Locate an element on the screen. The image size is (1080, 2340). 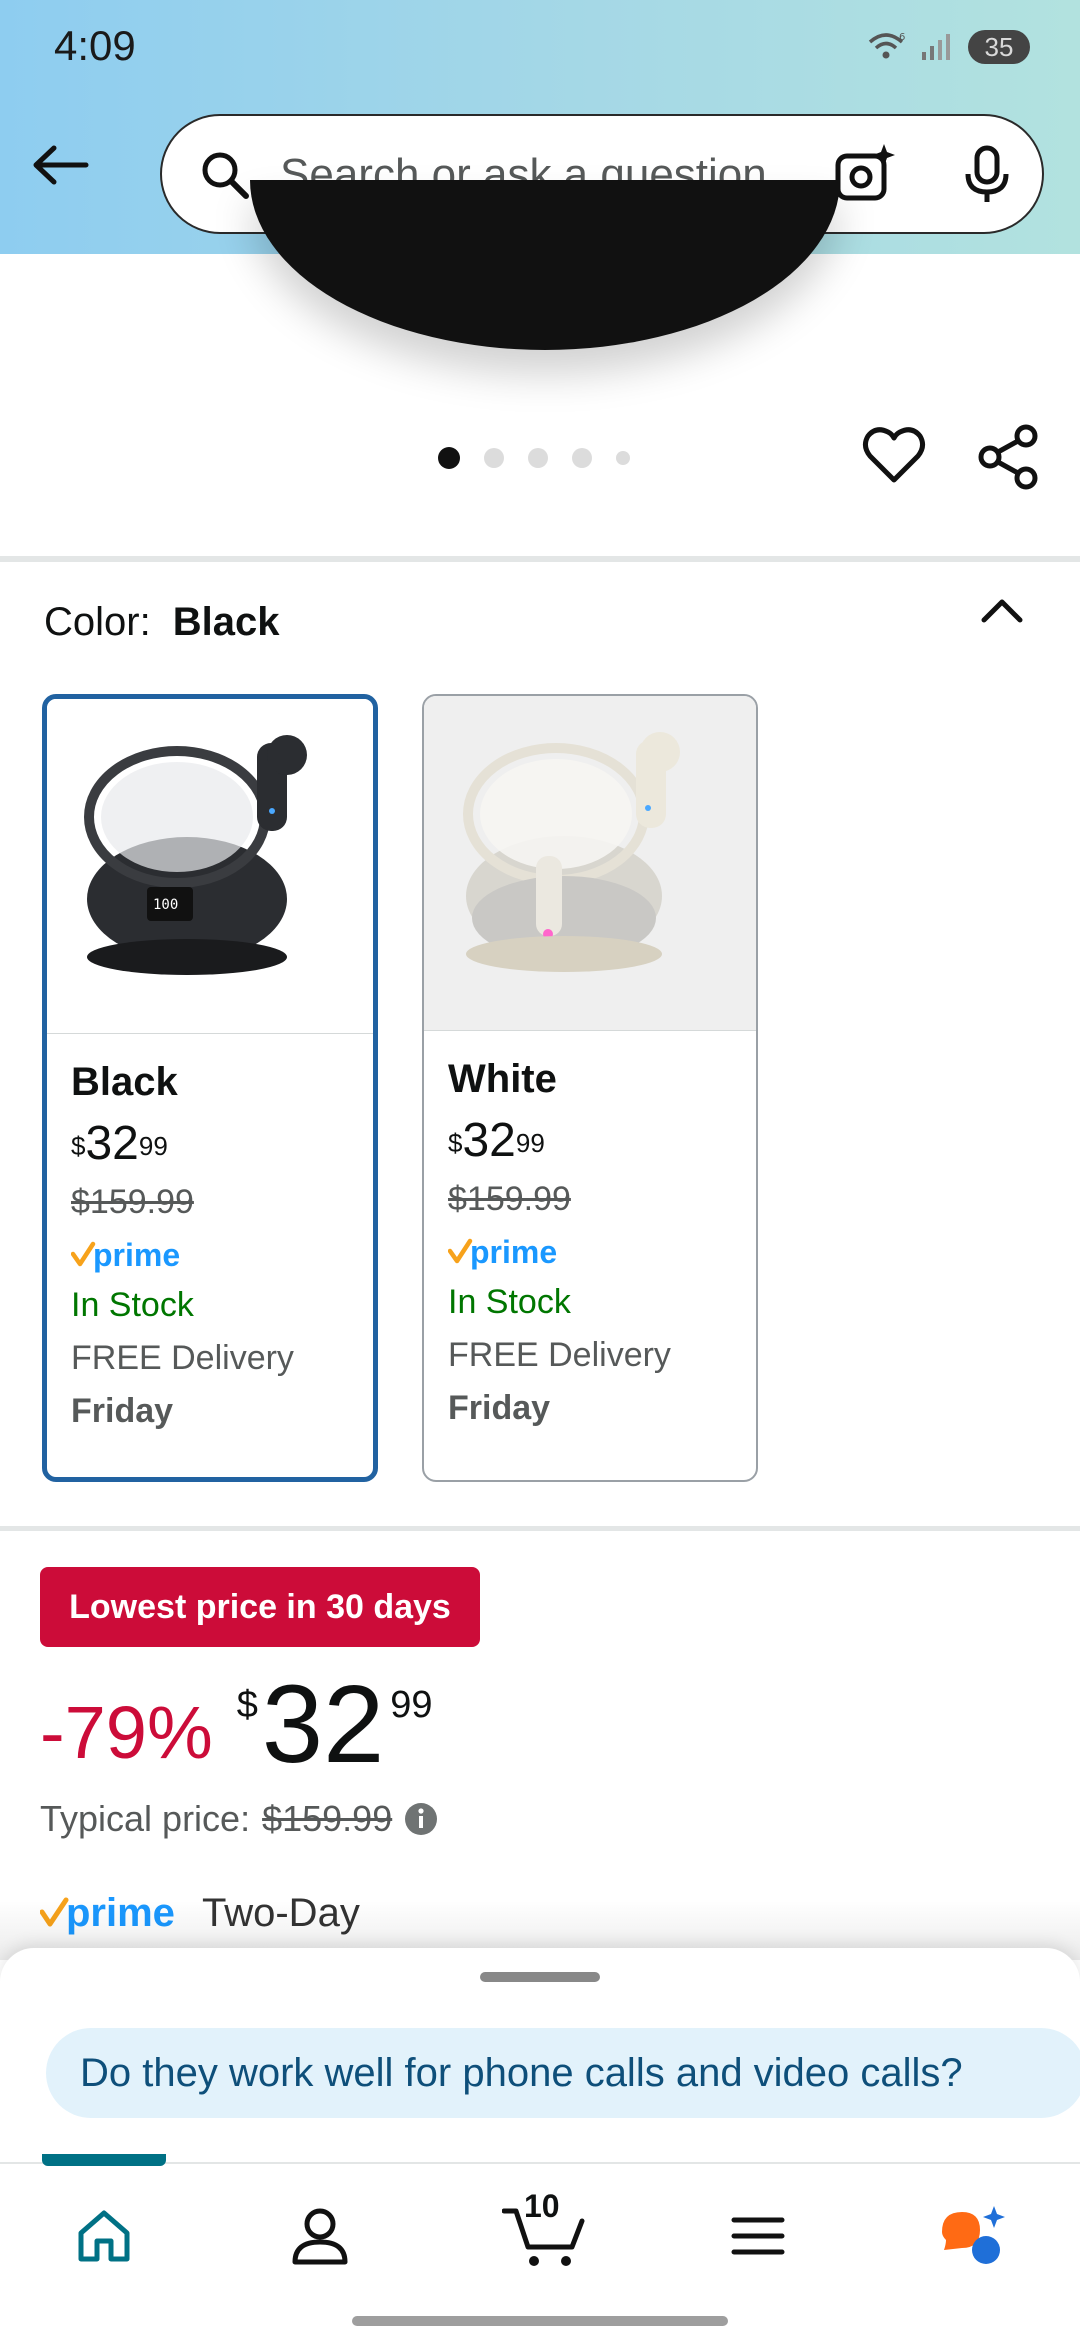
price-block: -79% $ 32 99 is located at coordinates (236, 1725).